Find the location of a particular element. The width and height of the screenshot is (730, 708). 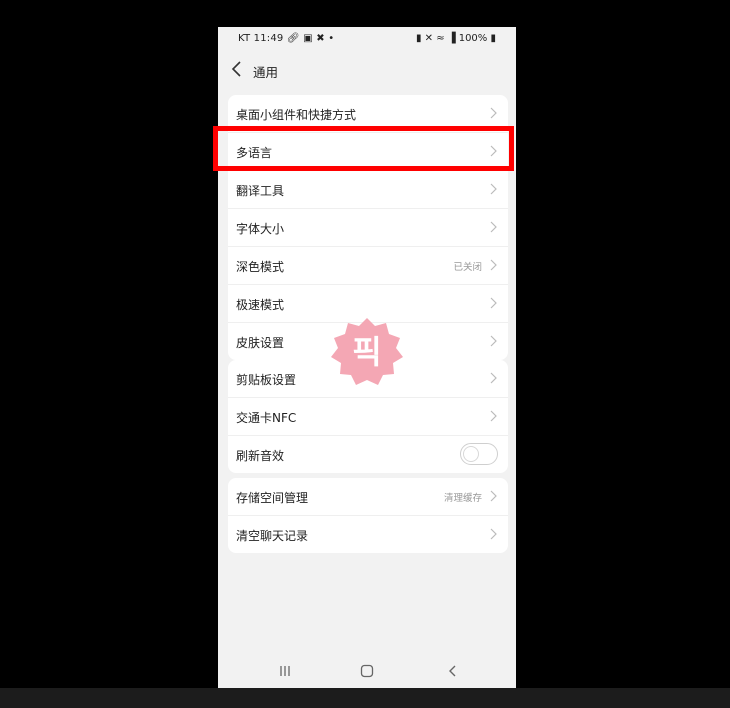

back-button is located at coordinates (237, 69).